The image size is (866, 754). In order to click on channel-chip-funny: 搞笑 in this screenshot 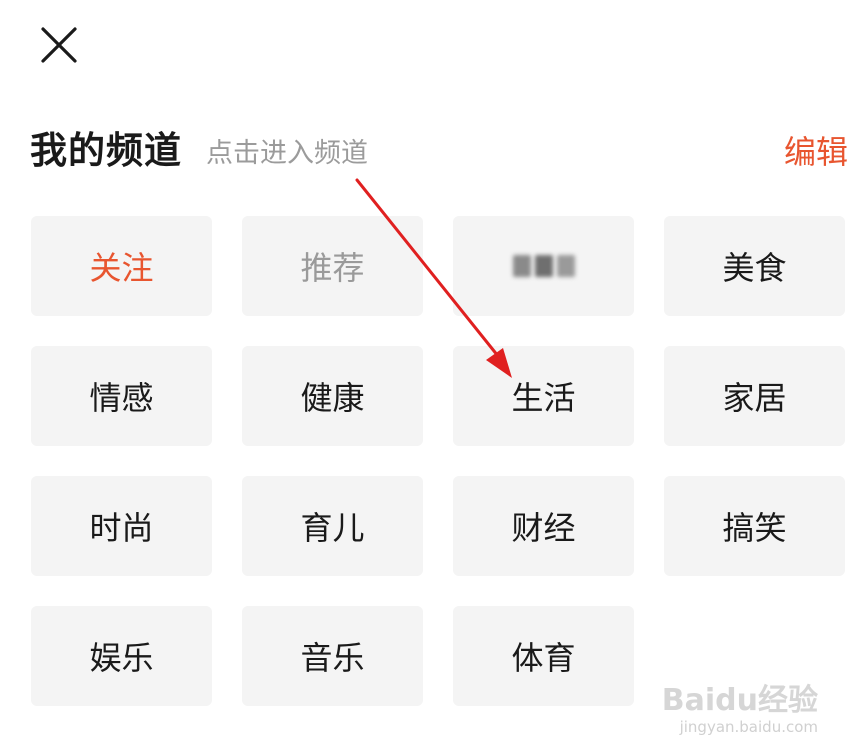, I will do `click(754, 526)`.